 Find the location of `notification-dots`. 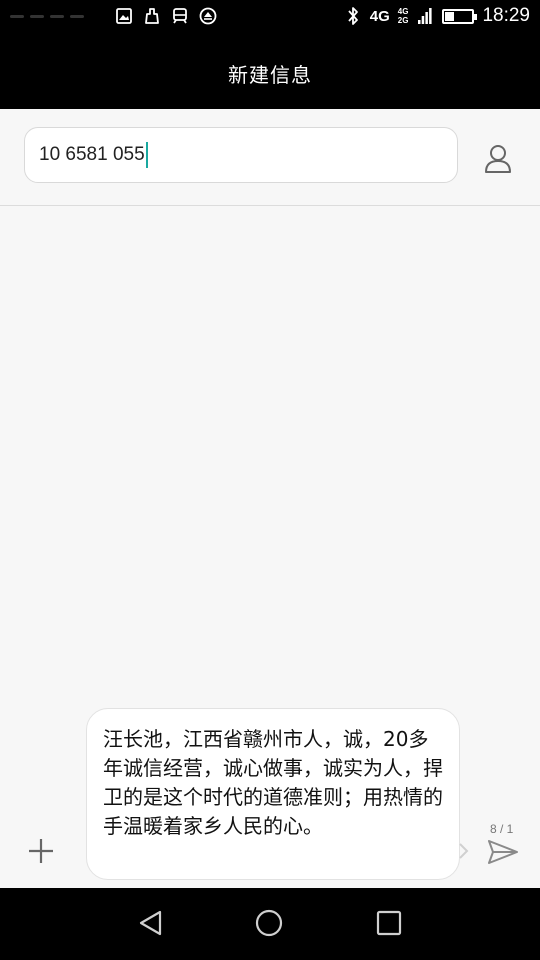

notification-dots is located at coordinates (57, 16).